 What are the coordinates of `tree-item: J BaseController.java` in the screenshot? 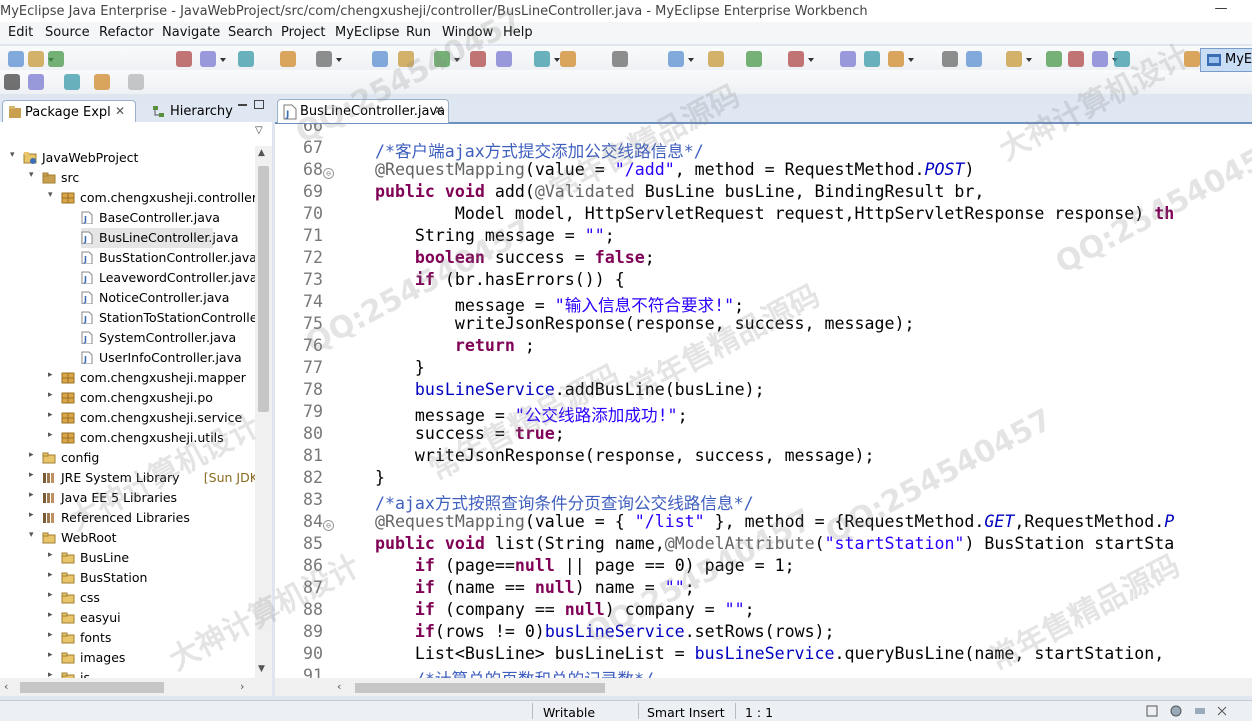 It's located at (127, 218).